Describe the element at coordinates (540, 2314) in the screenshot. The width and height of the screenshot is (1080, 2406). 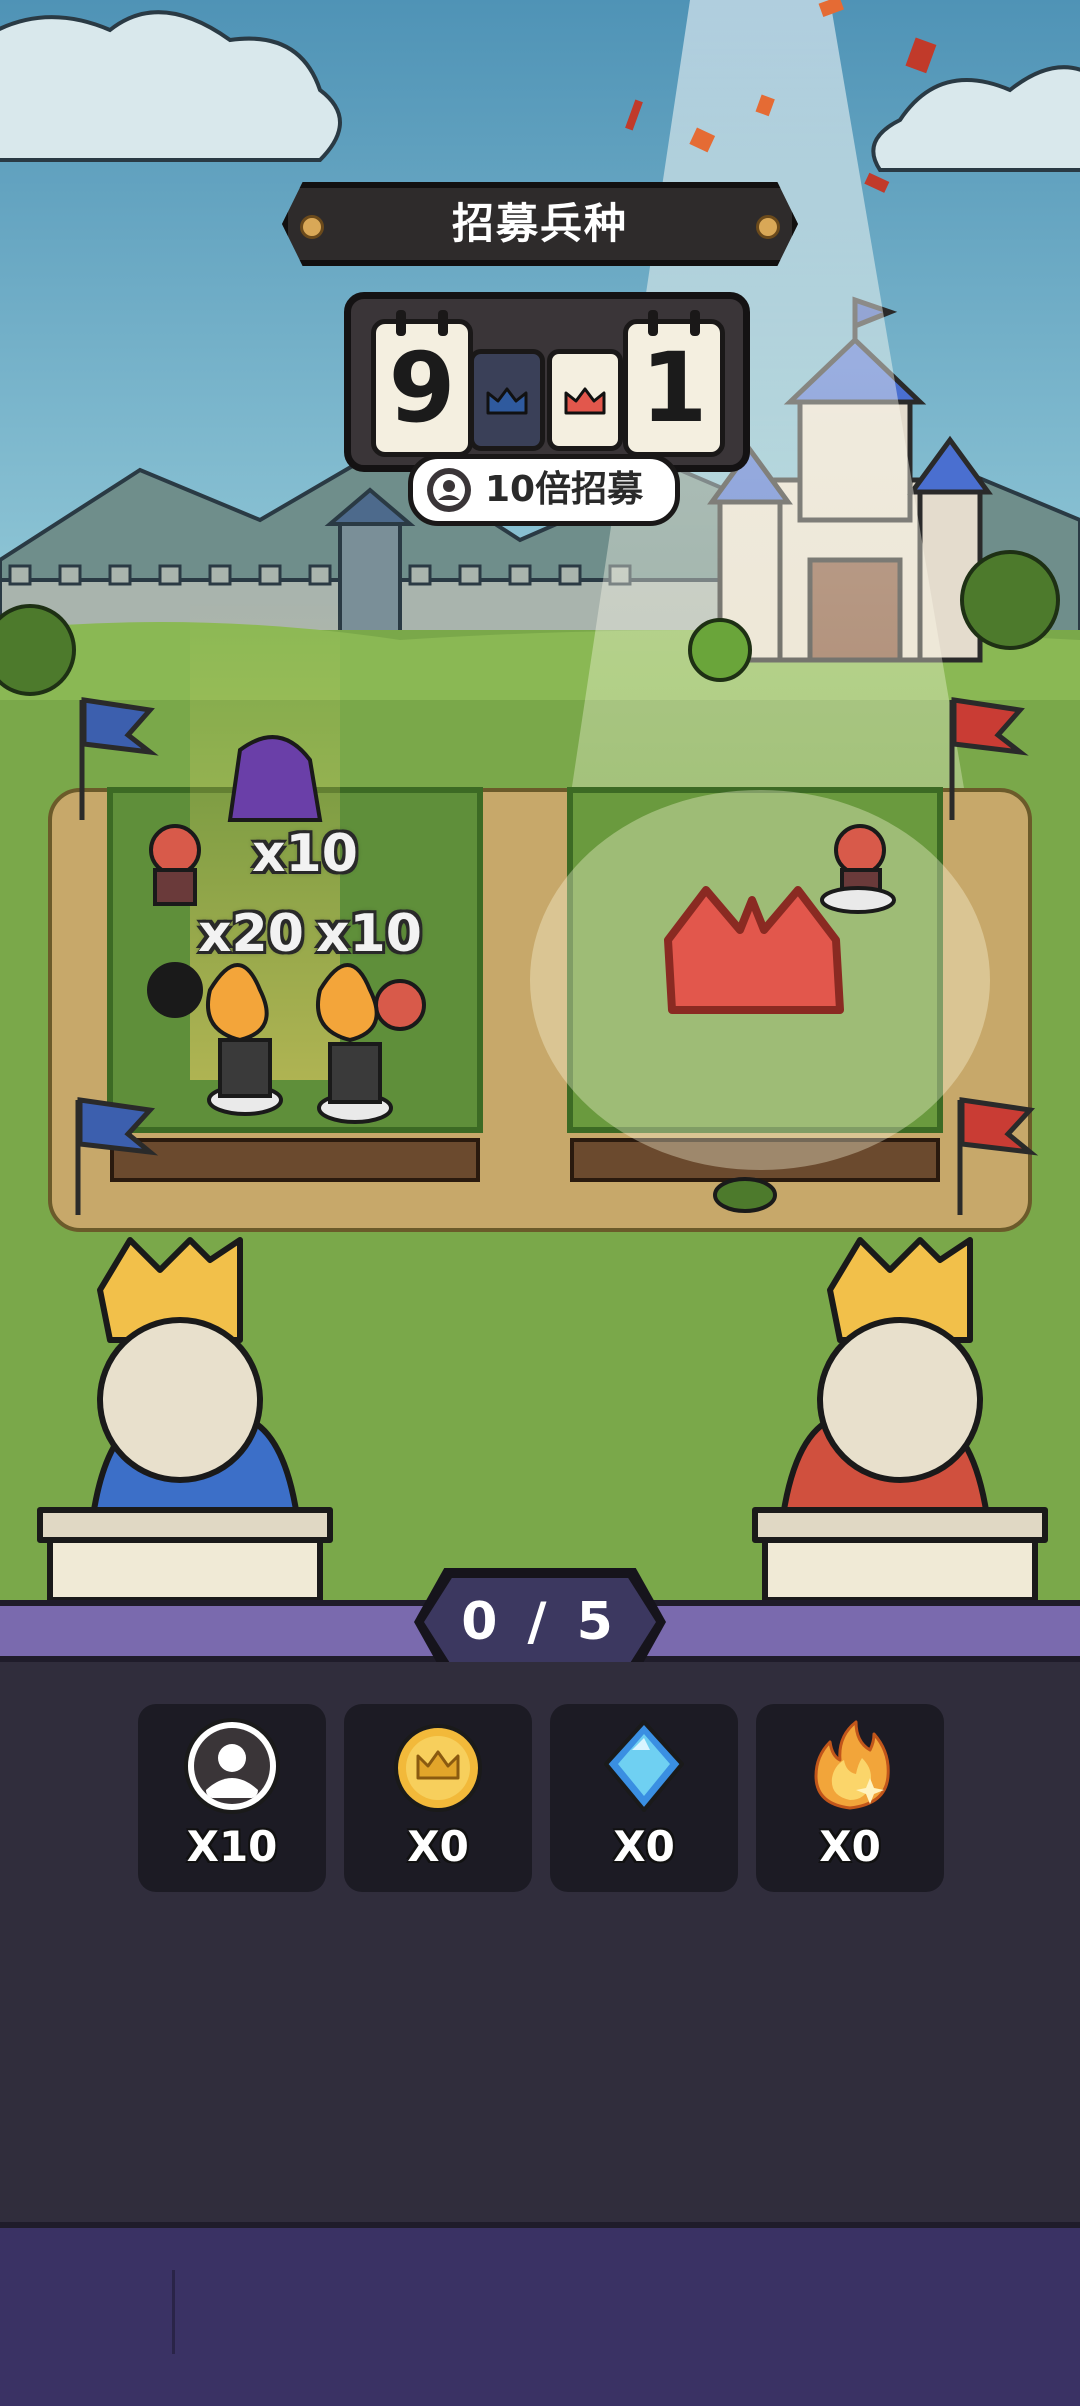
I see `bottom-navigation-bar` at that location.